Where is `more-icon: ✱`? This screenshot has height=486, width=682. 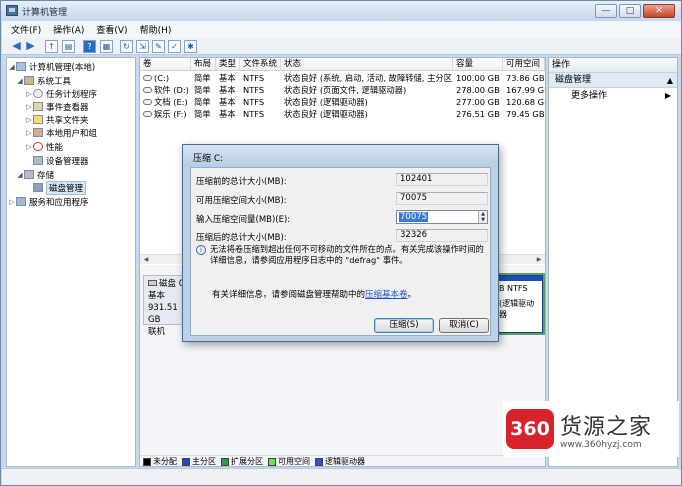 more-icon: ✱ is located at coordinates (190, 46).